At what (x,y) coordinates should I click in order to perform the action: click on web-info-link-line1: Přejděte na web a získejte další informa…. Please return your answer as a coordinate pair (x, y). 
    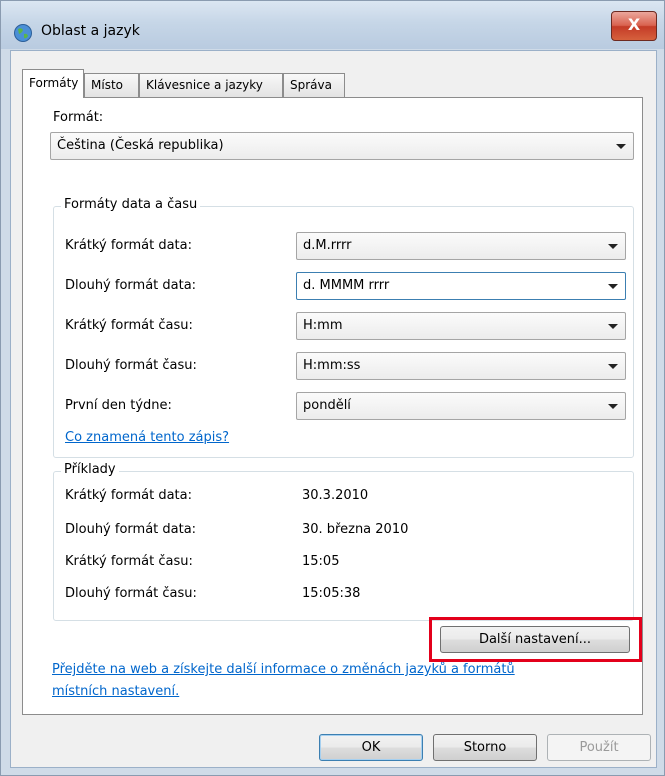
    Looking at the image, I should click on (283, 669).